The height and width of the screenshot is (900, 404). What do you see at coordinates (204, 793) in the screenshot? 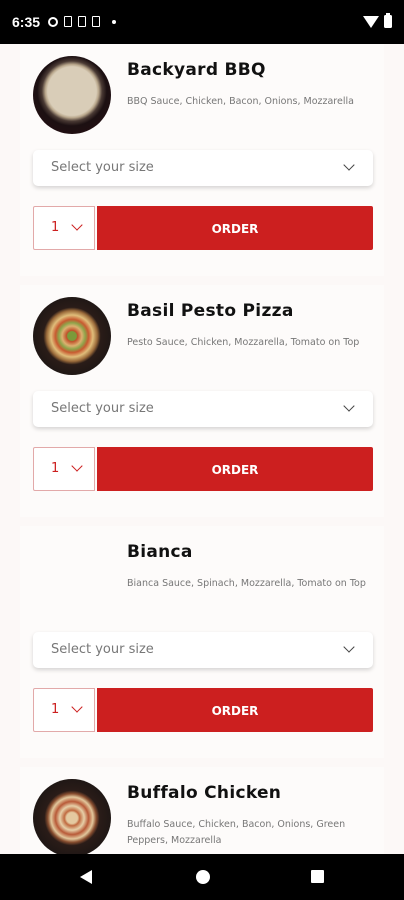
I see `pizza-name: Buffalo Chicken` at bounding box center [204, 793].